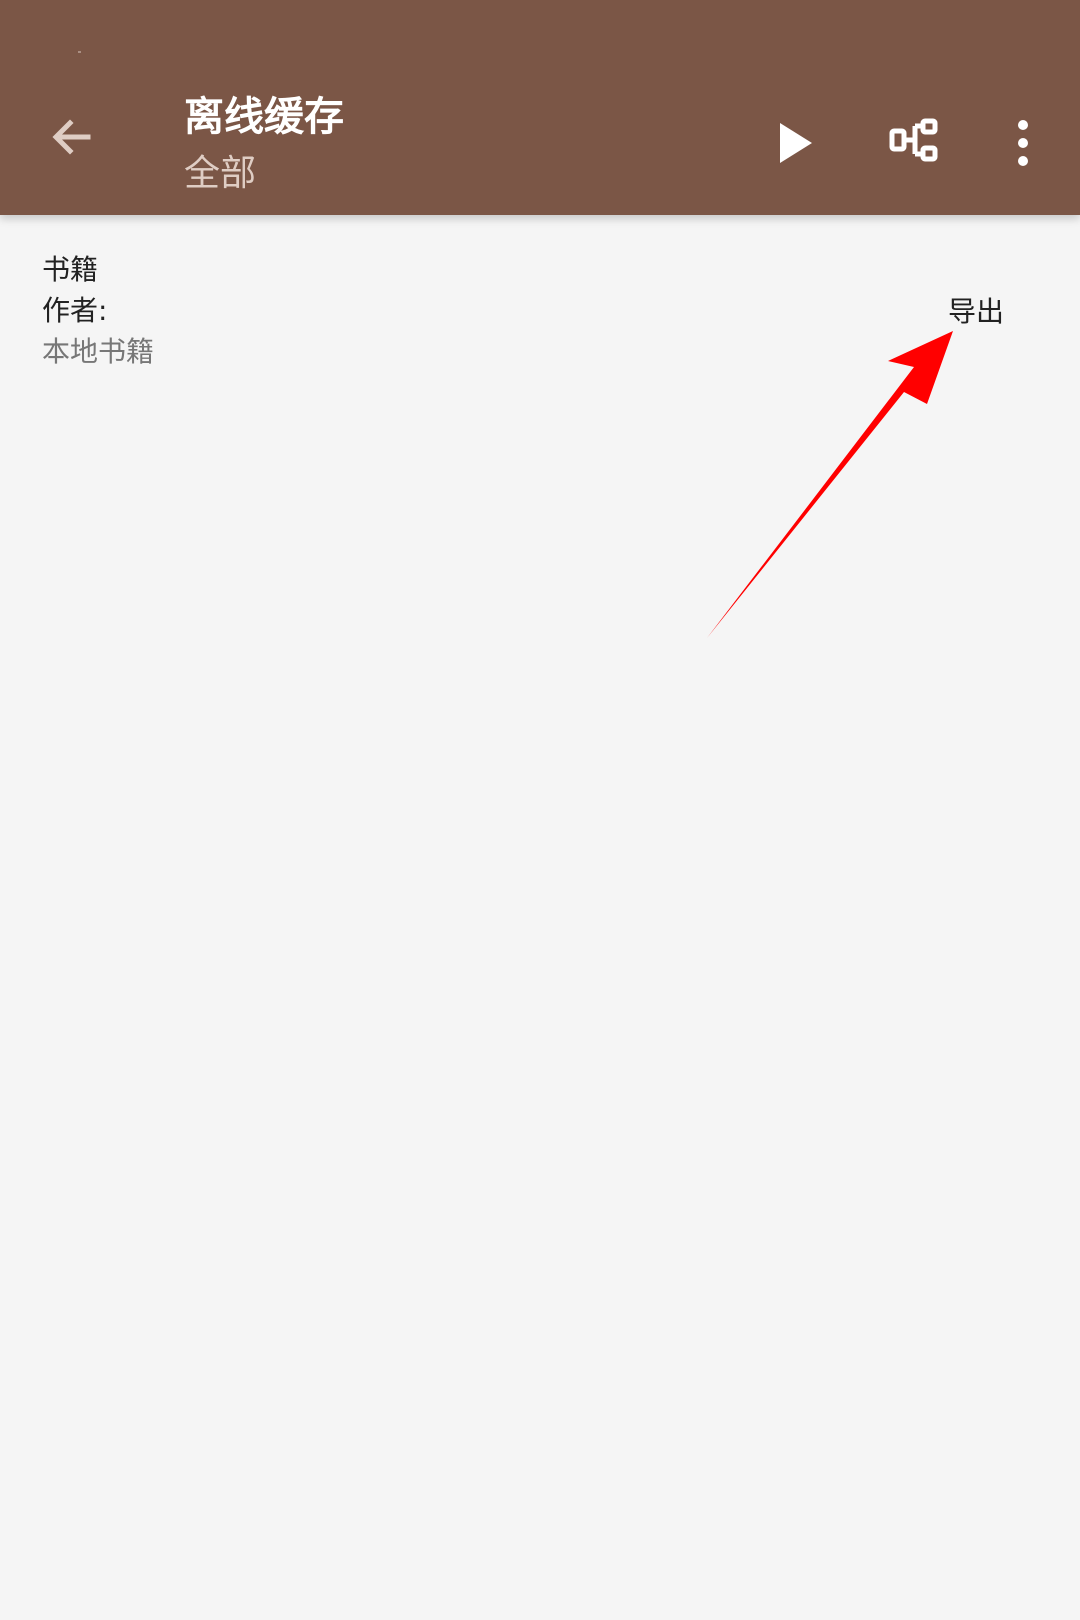 The image size is (1080, 1620). I want to click on book-origin: 本地书籍, so click(98, 351).